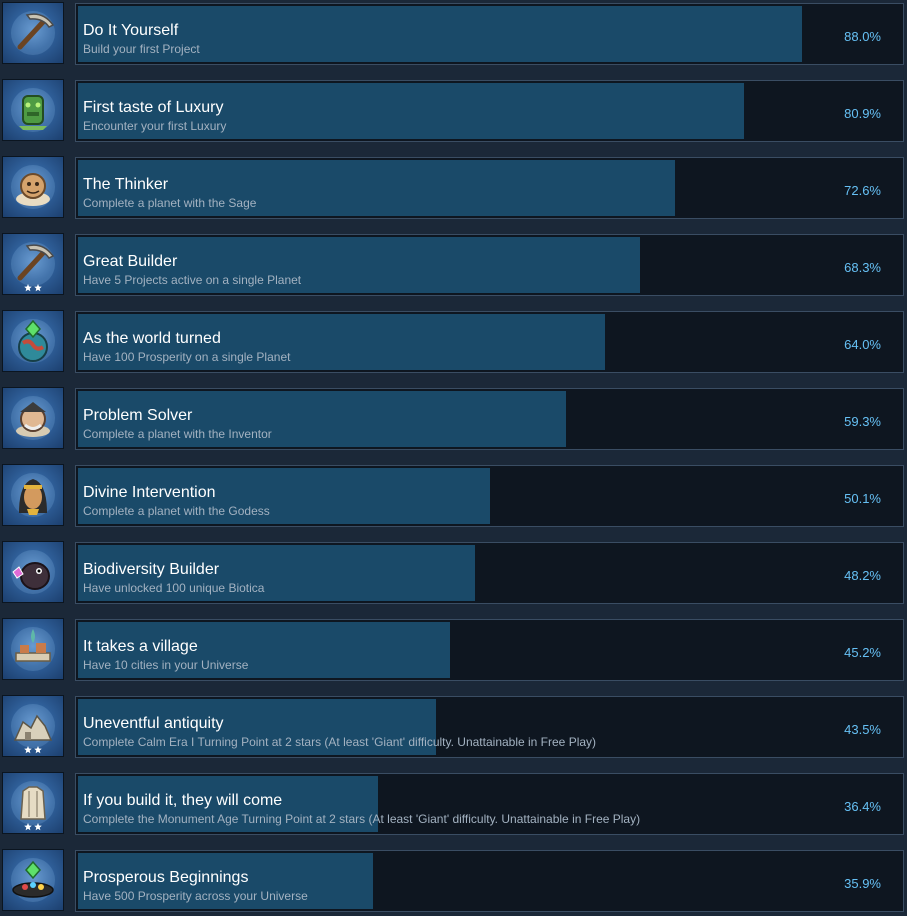 The image size is (907, 916). Describe the element at coordinates (862, 652) in the screenshot. I see `unlock-percentage: 45.2%` at that location.